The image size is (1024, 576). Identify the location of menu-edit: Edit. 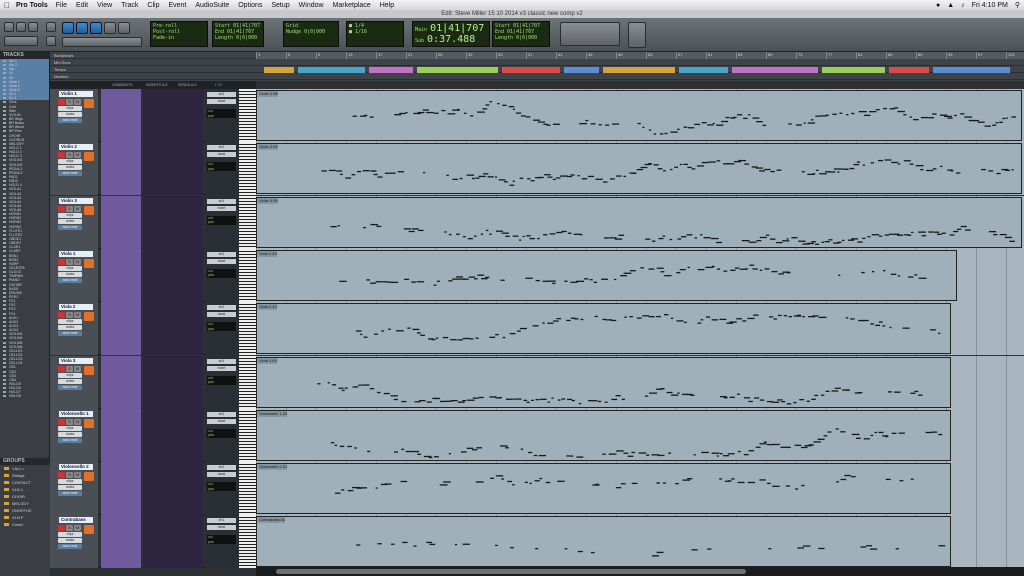
(82, 5).